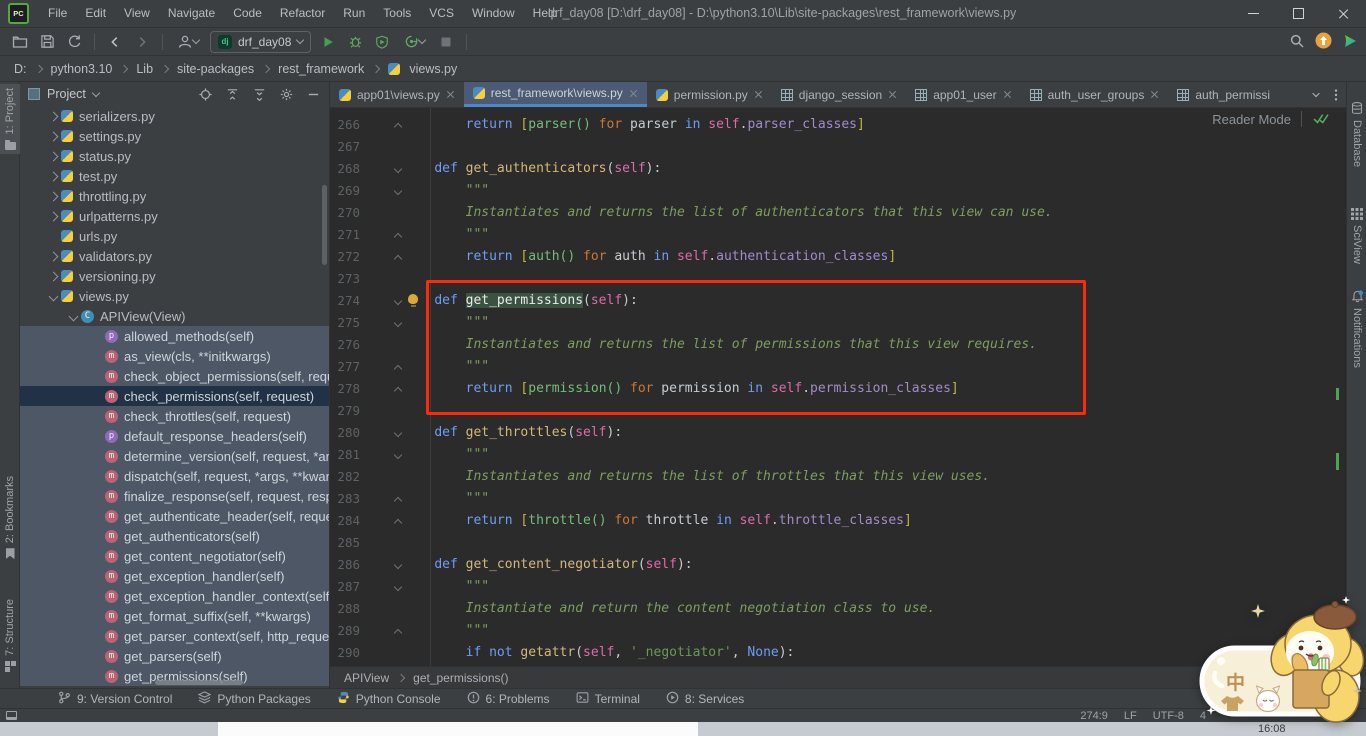 The image size is (1366, 736). What do you see at coordinates (414, 42) in the screenshot?
I see `profiler-button` at bounding box center [414, 42].